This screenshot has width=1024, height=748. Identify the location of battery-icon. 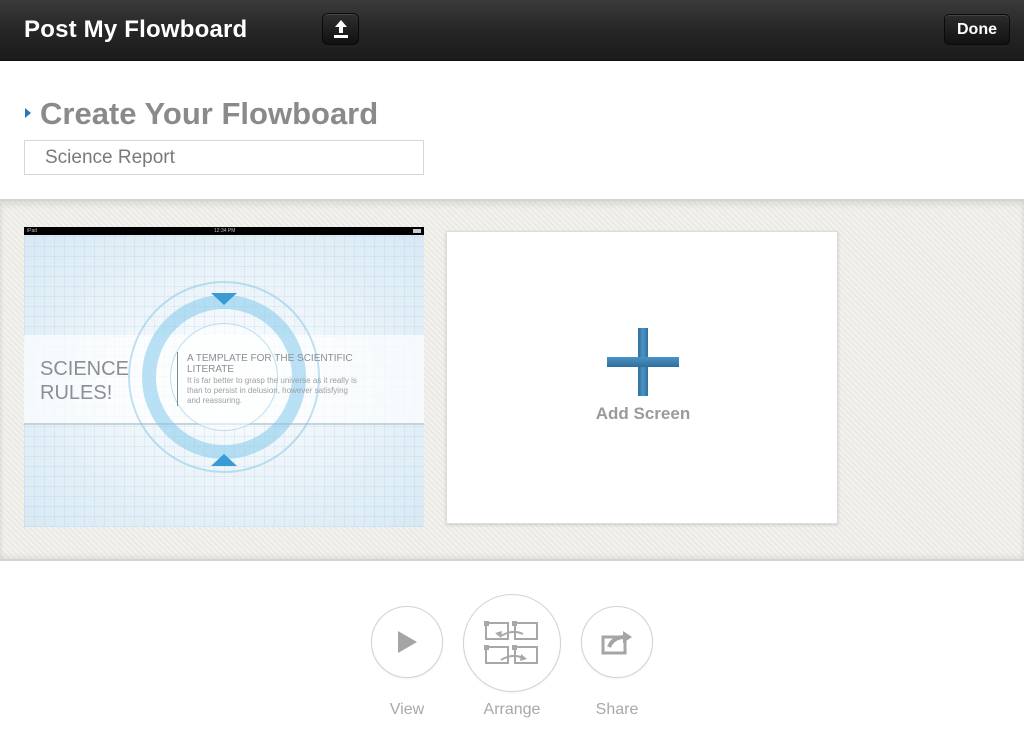
(417, 231).